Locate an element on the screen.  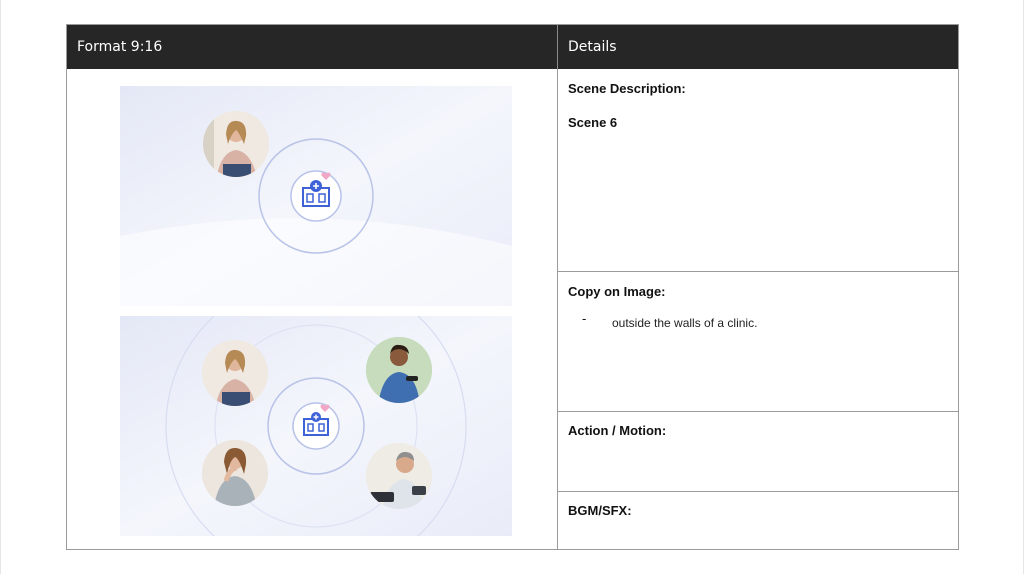
bgm-sfx-cell: BGM/SFX: is located at coordinates (758, 520).